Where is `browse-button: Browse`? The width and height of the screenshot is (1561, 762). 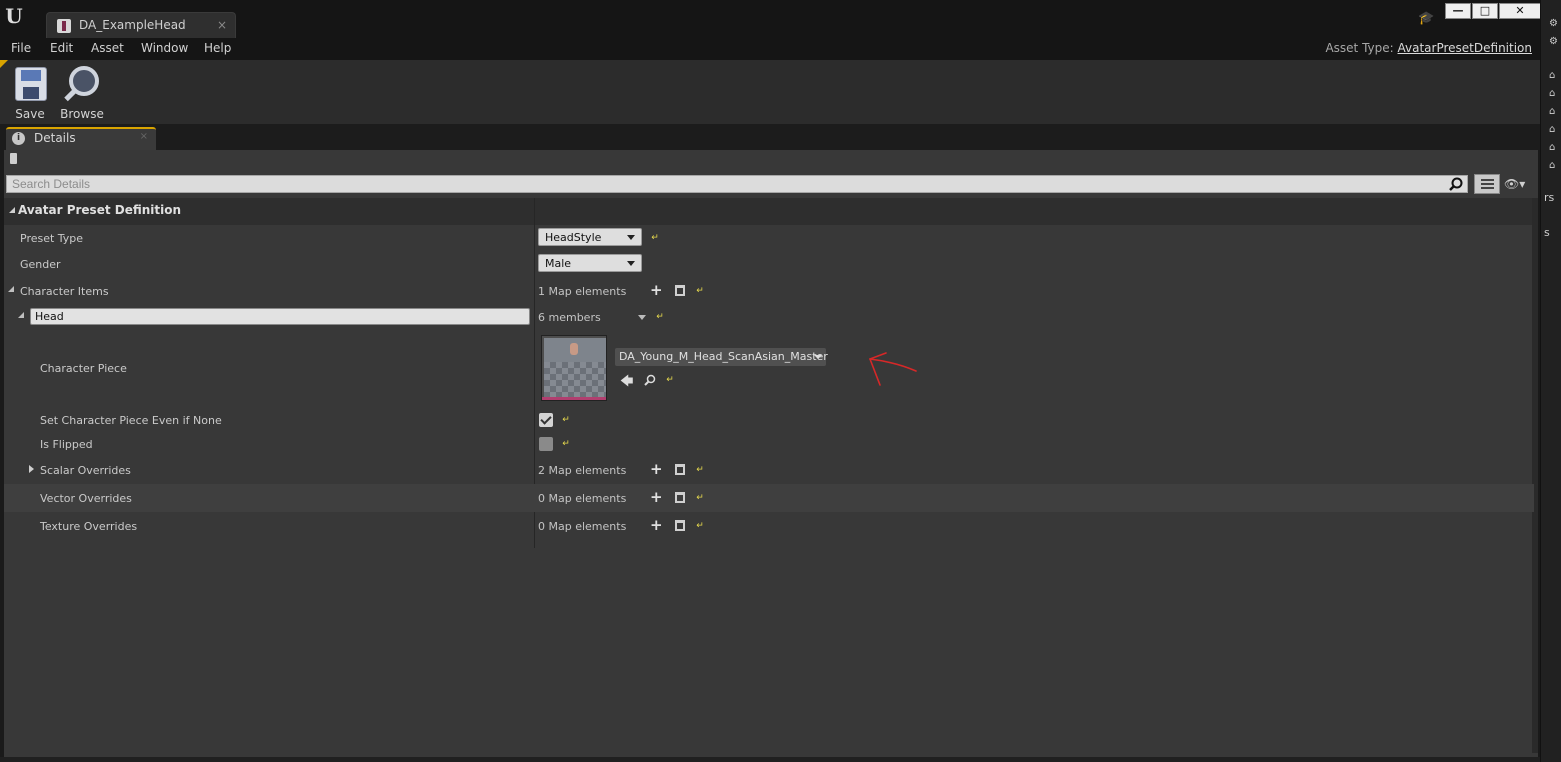
browse-button: Browse is located at coordinates (82, 92).